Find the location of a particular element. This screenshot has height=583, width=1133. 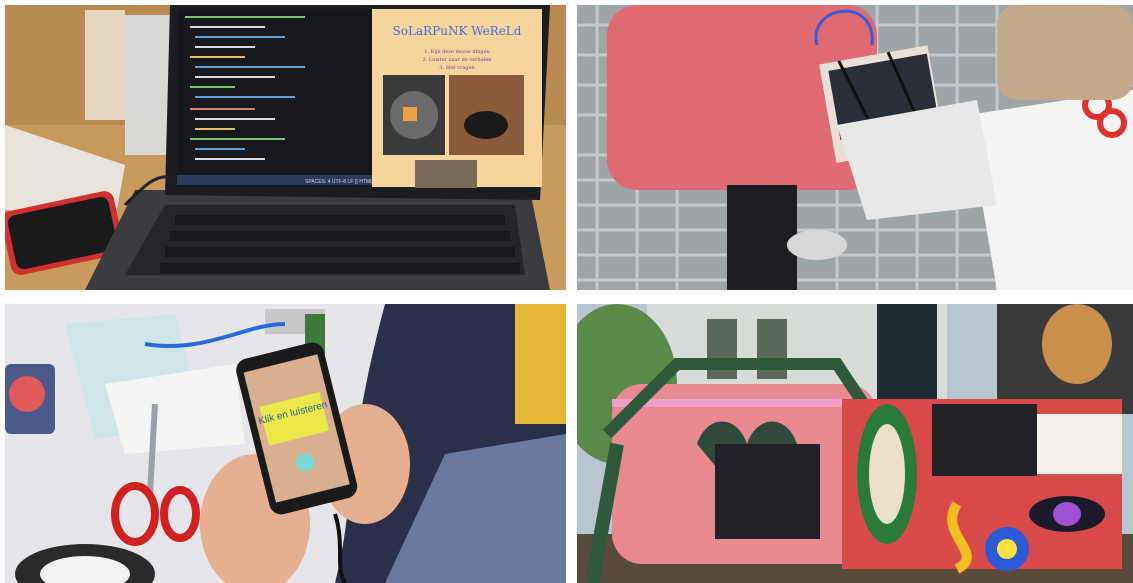

website-photo-building is located at coordinates (446, 174).